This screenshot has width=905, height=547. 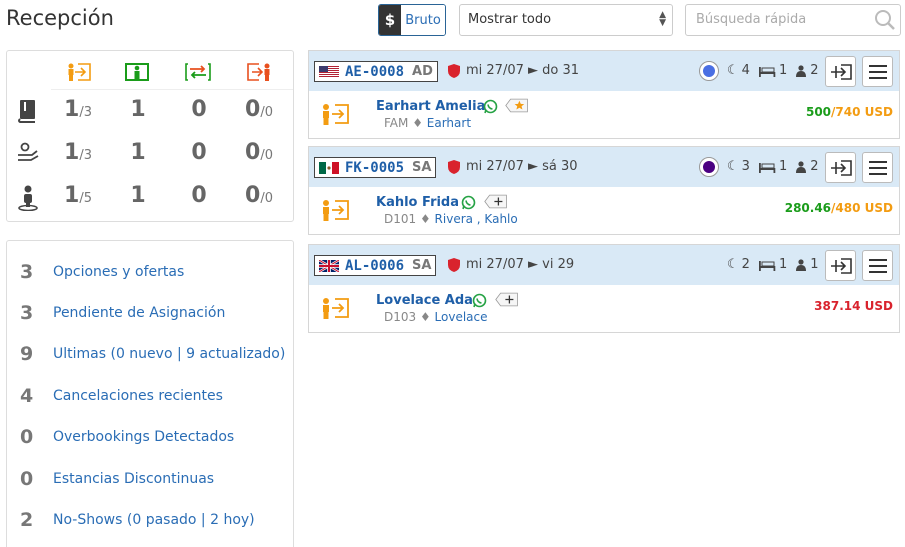 I want to click on list-item: 4 Cancelaciones recientes, so click(x=150, y=396).